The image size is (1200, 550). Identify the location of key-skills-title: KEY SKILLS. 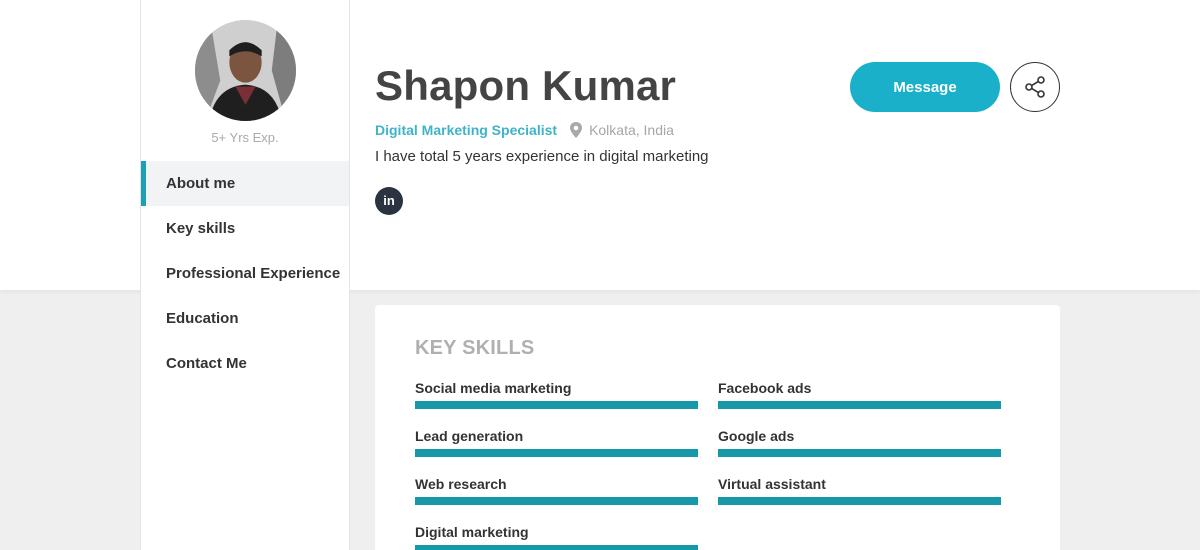
(475, 348).